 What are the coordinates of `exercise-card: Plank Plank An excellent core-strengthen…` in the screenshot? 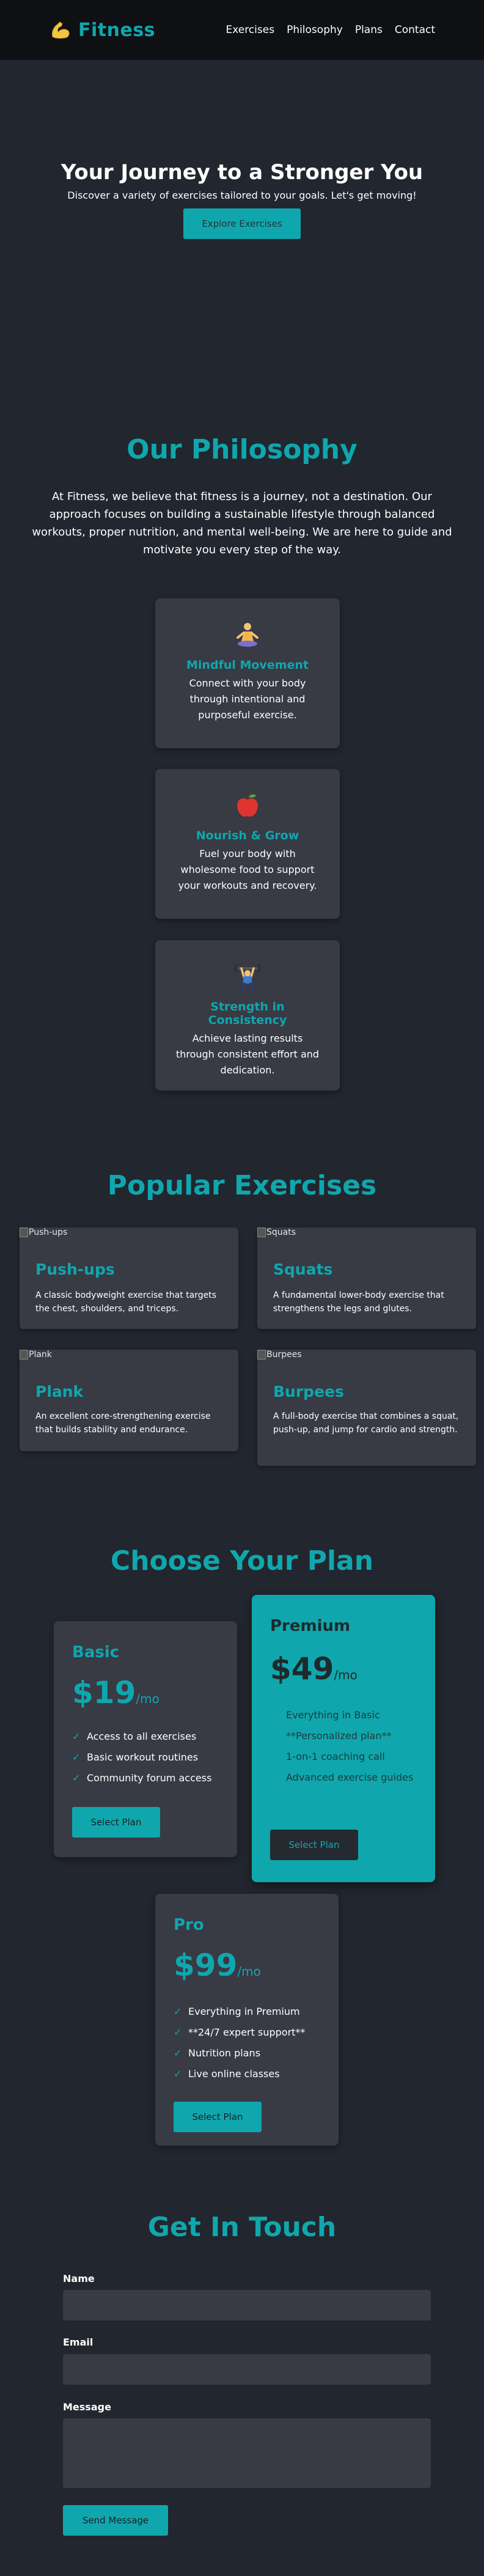 It's located at (129, 1400).